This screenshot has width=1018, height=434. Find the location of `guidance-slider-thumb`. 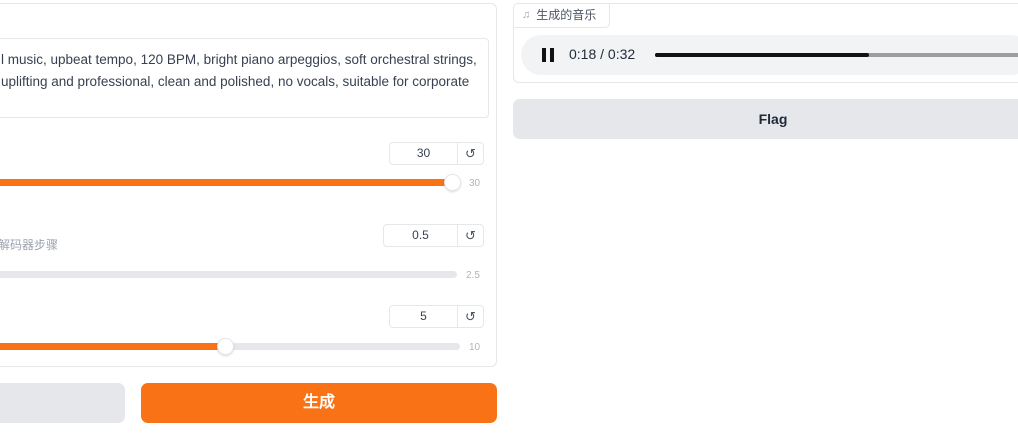

guidance-slider-thumb is located at coordinates (225, 346).